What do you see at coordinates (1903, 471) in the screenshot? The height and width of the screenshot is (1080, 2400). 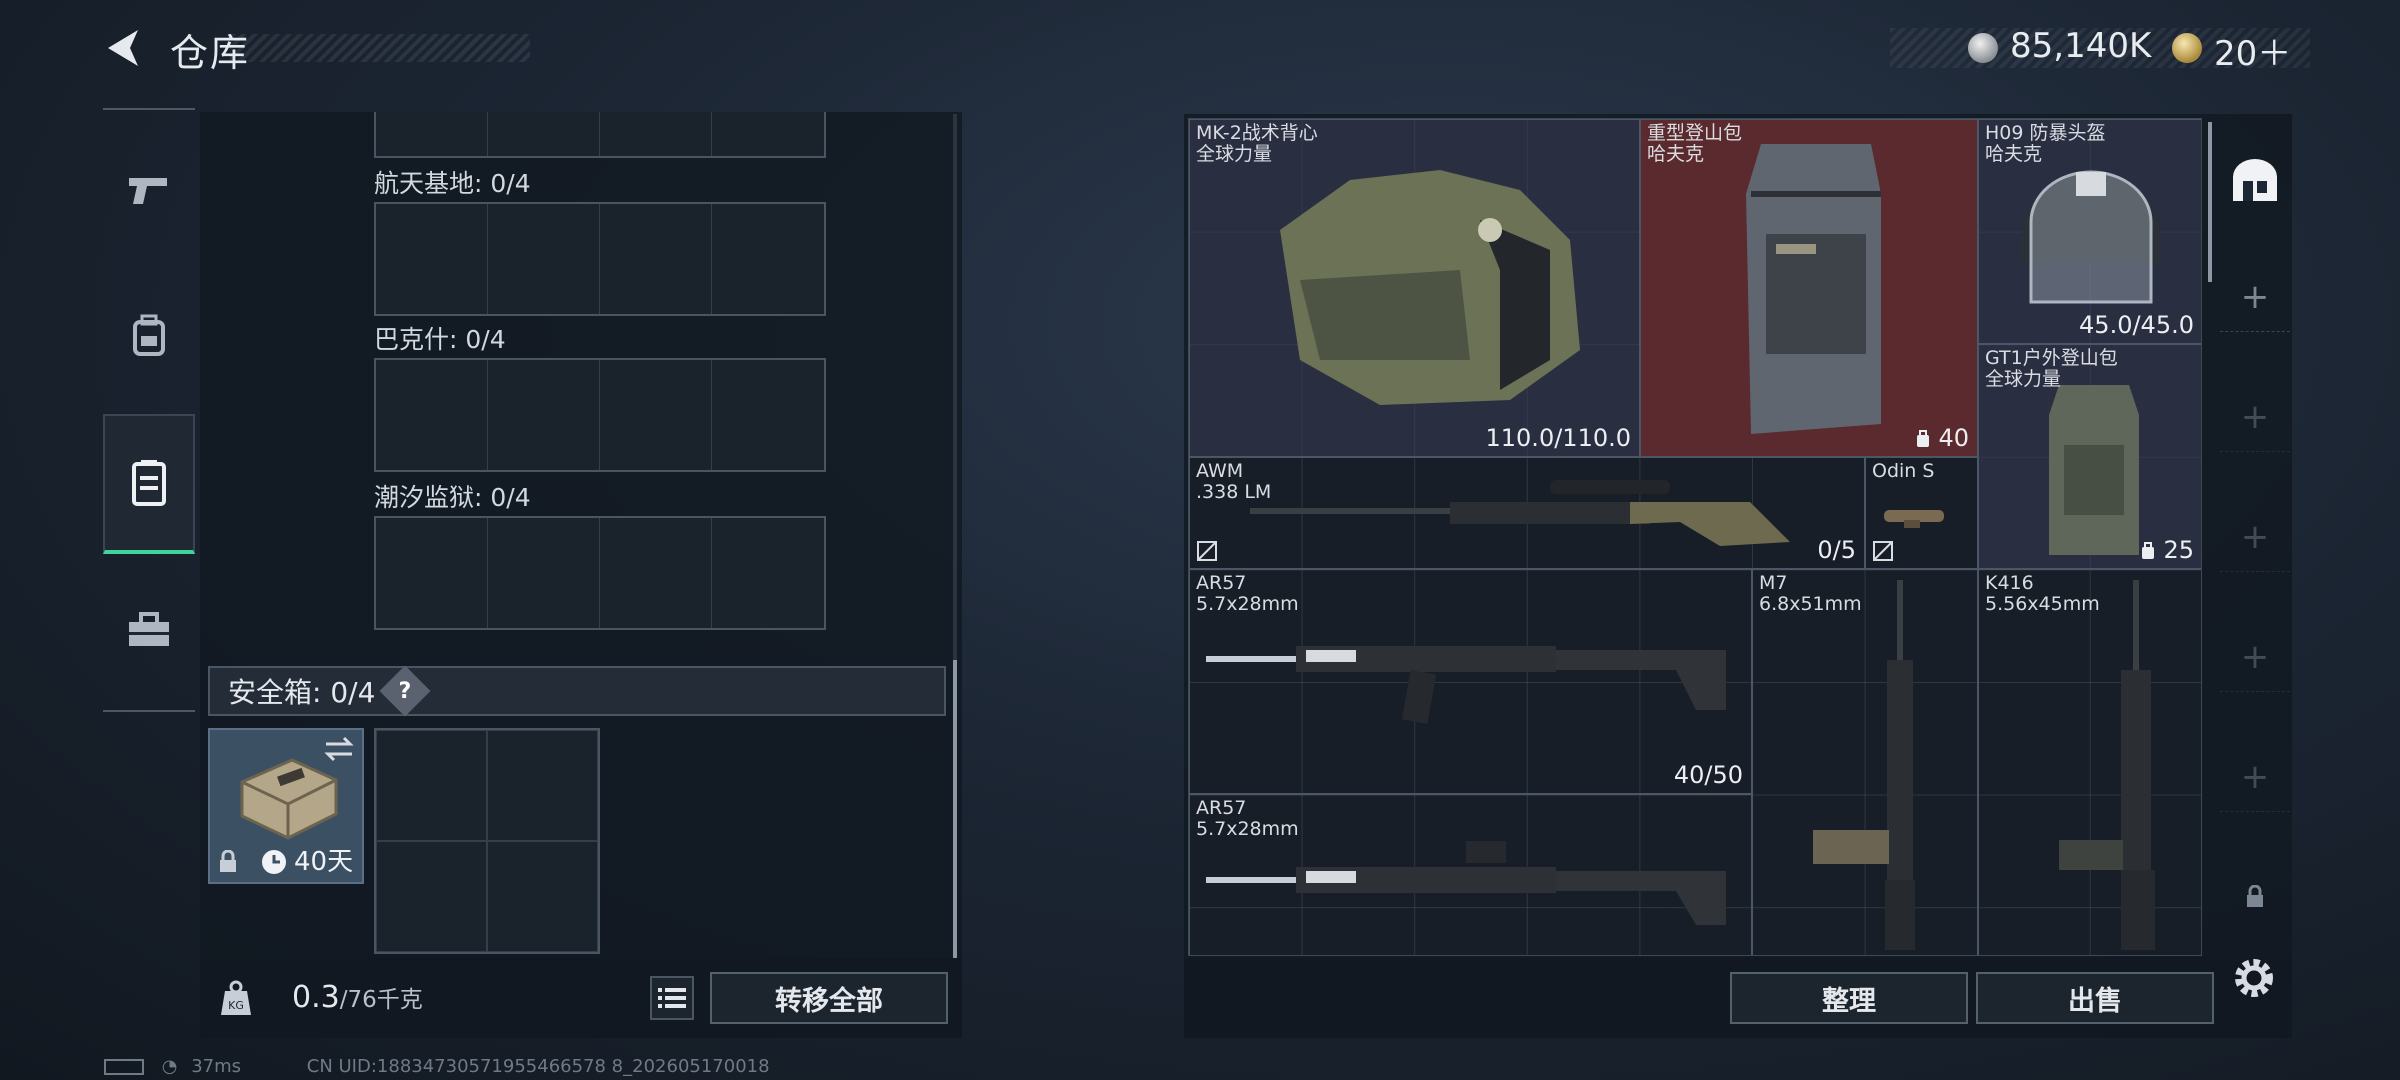 I see `item-name: Odin S` at bounding box center [1903, 471].